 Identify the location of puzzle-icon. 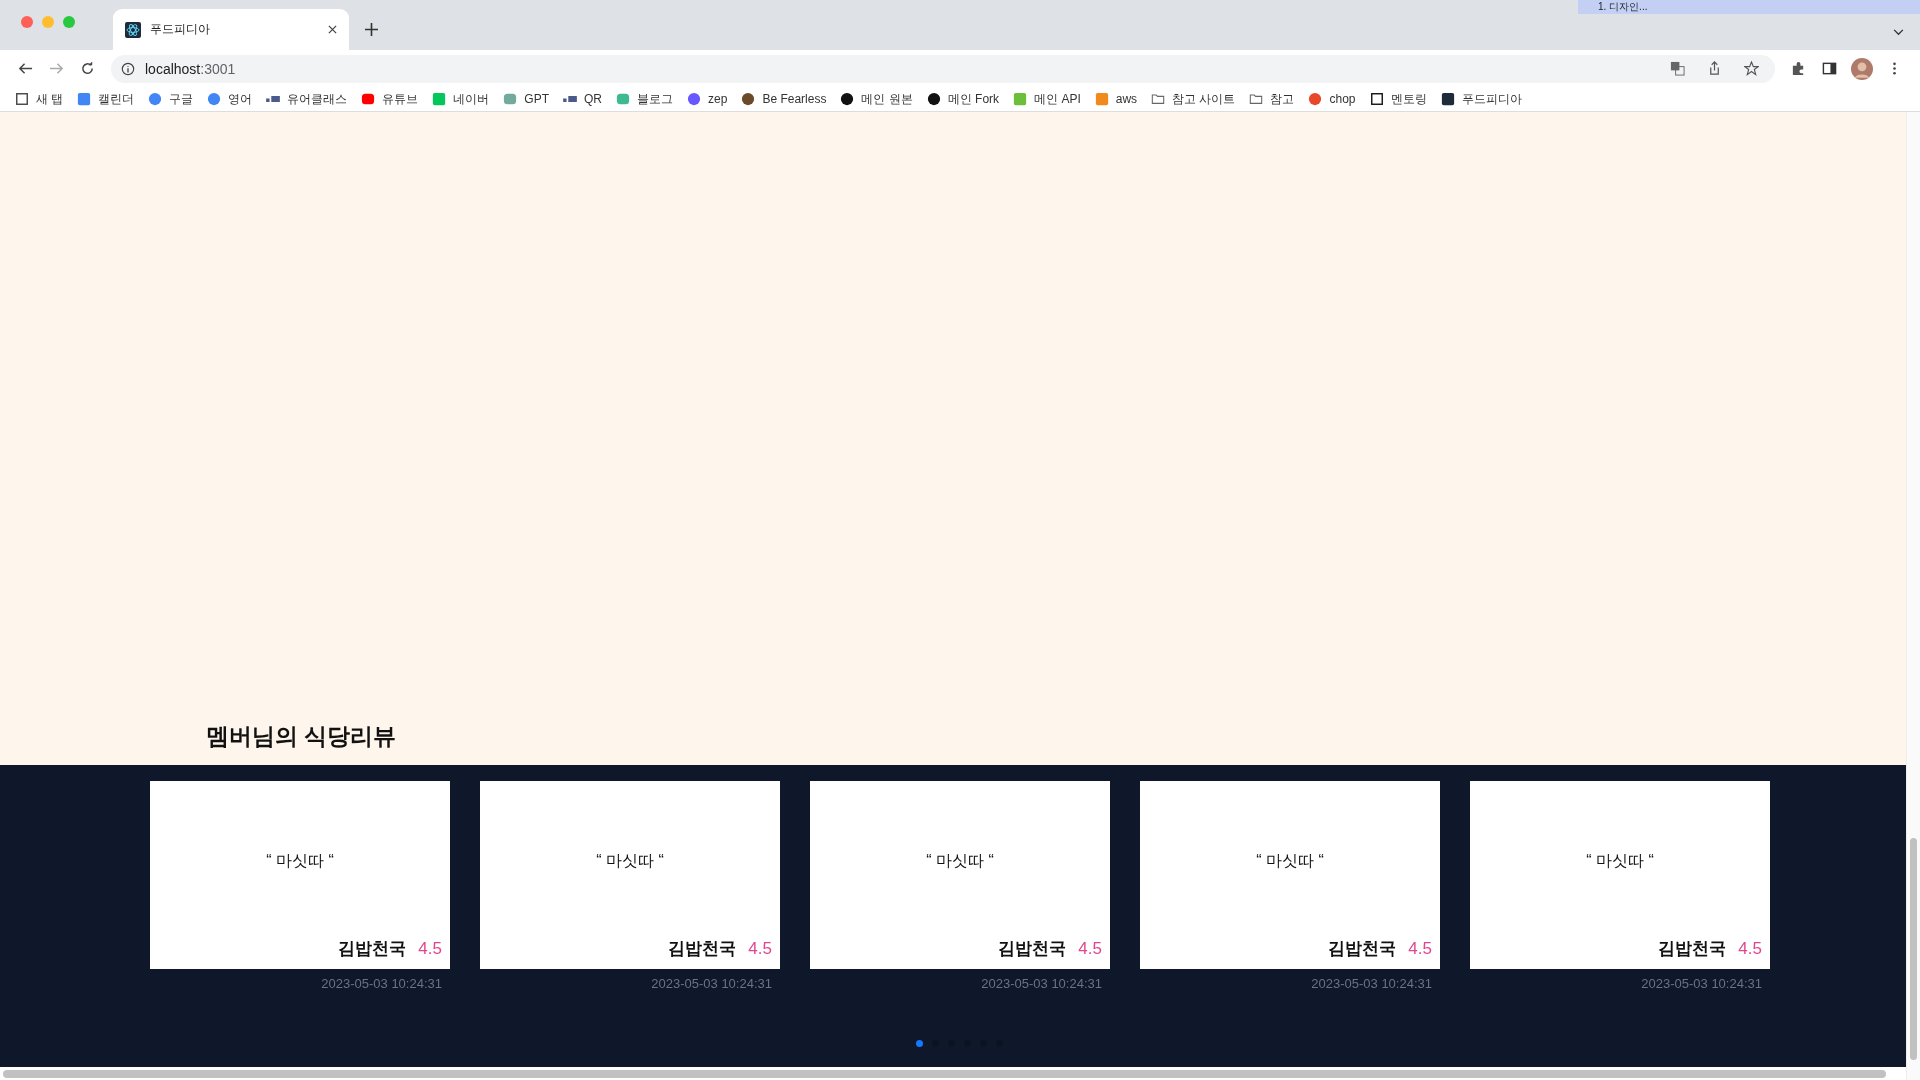
(1798, 68).